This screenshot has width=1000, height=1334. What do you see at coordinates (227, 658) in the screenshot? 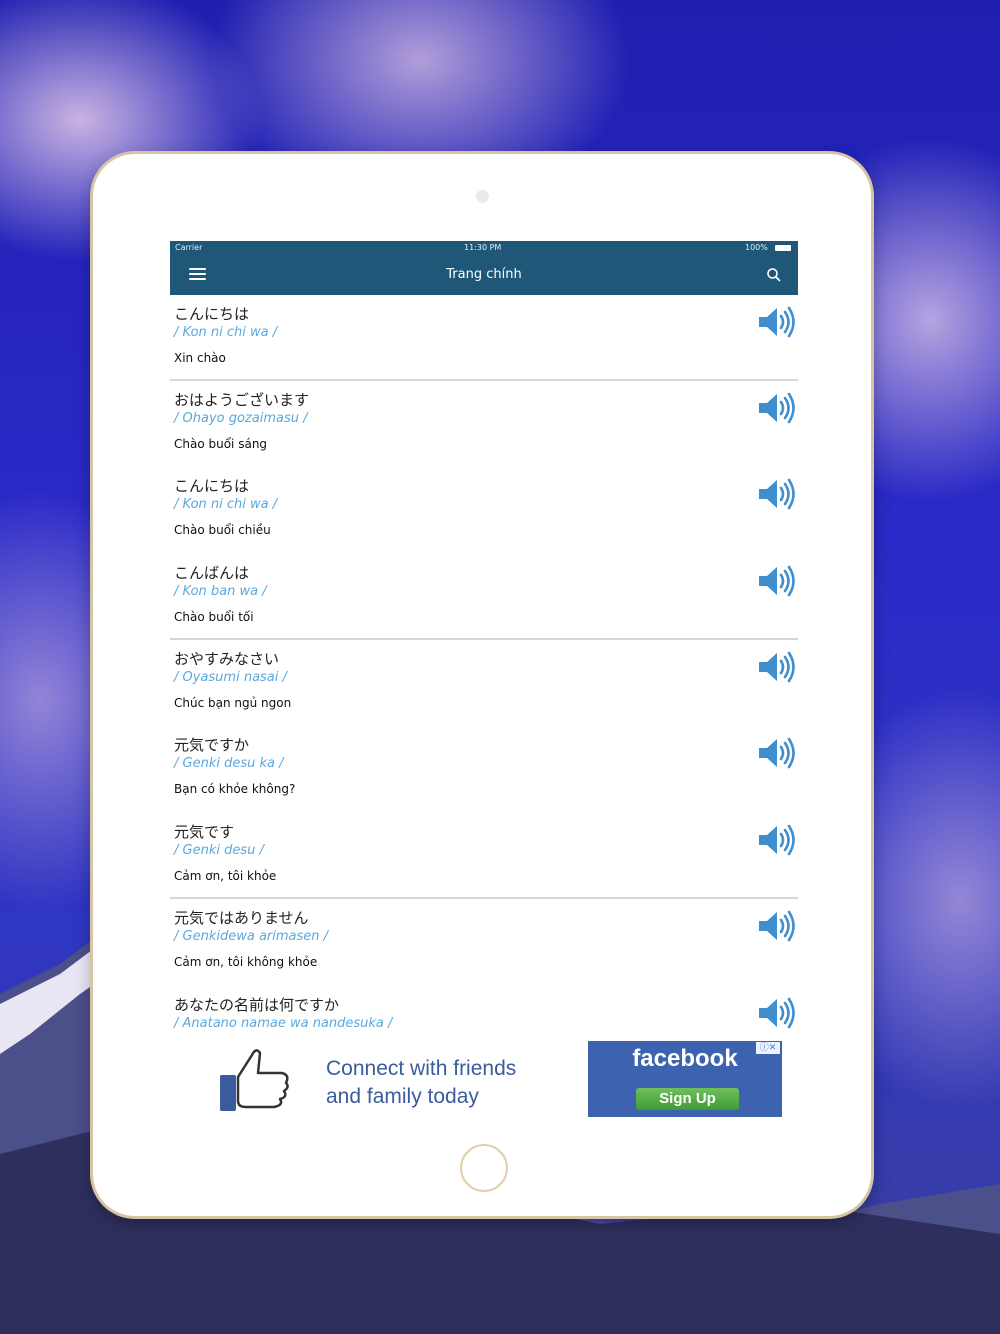
I see `japanese-text: おやすみなさい` at bounding box center [227, 658].